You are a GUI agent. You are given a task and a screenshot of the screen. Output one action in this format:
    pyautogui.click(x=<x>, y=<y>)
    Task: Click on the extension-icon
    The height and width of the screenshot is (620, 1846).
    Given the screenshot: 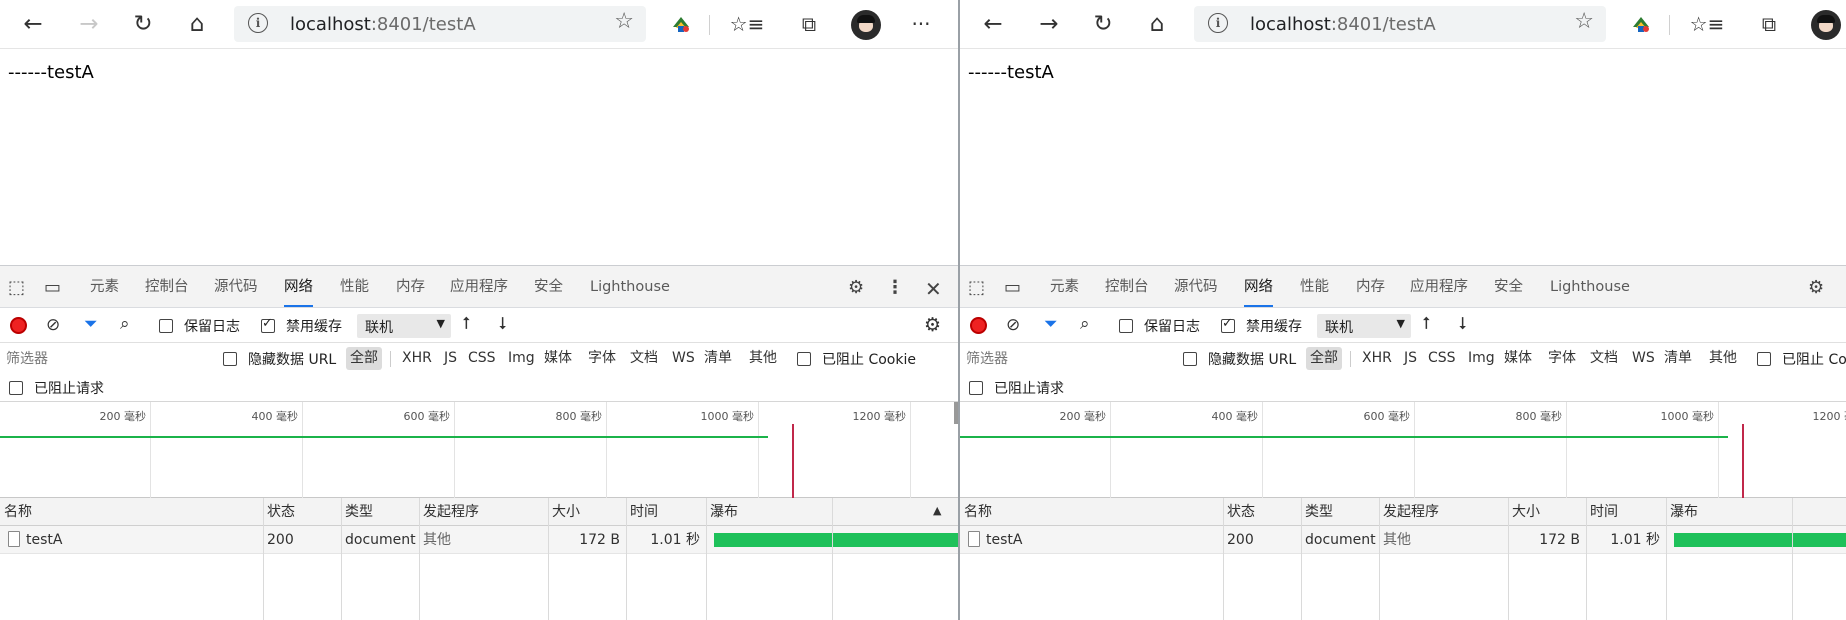 What is the action you would take?
    pyautogui.click(x=681, y=24)
    